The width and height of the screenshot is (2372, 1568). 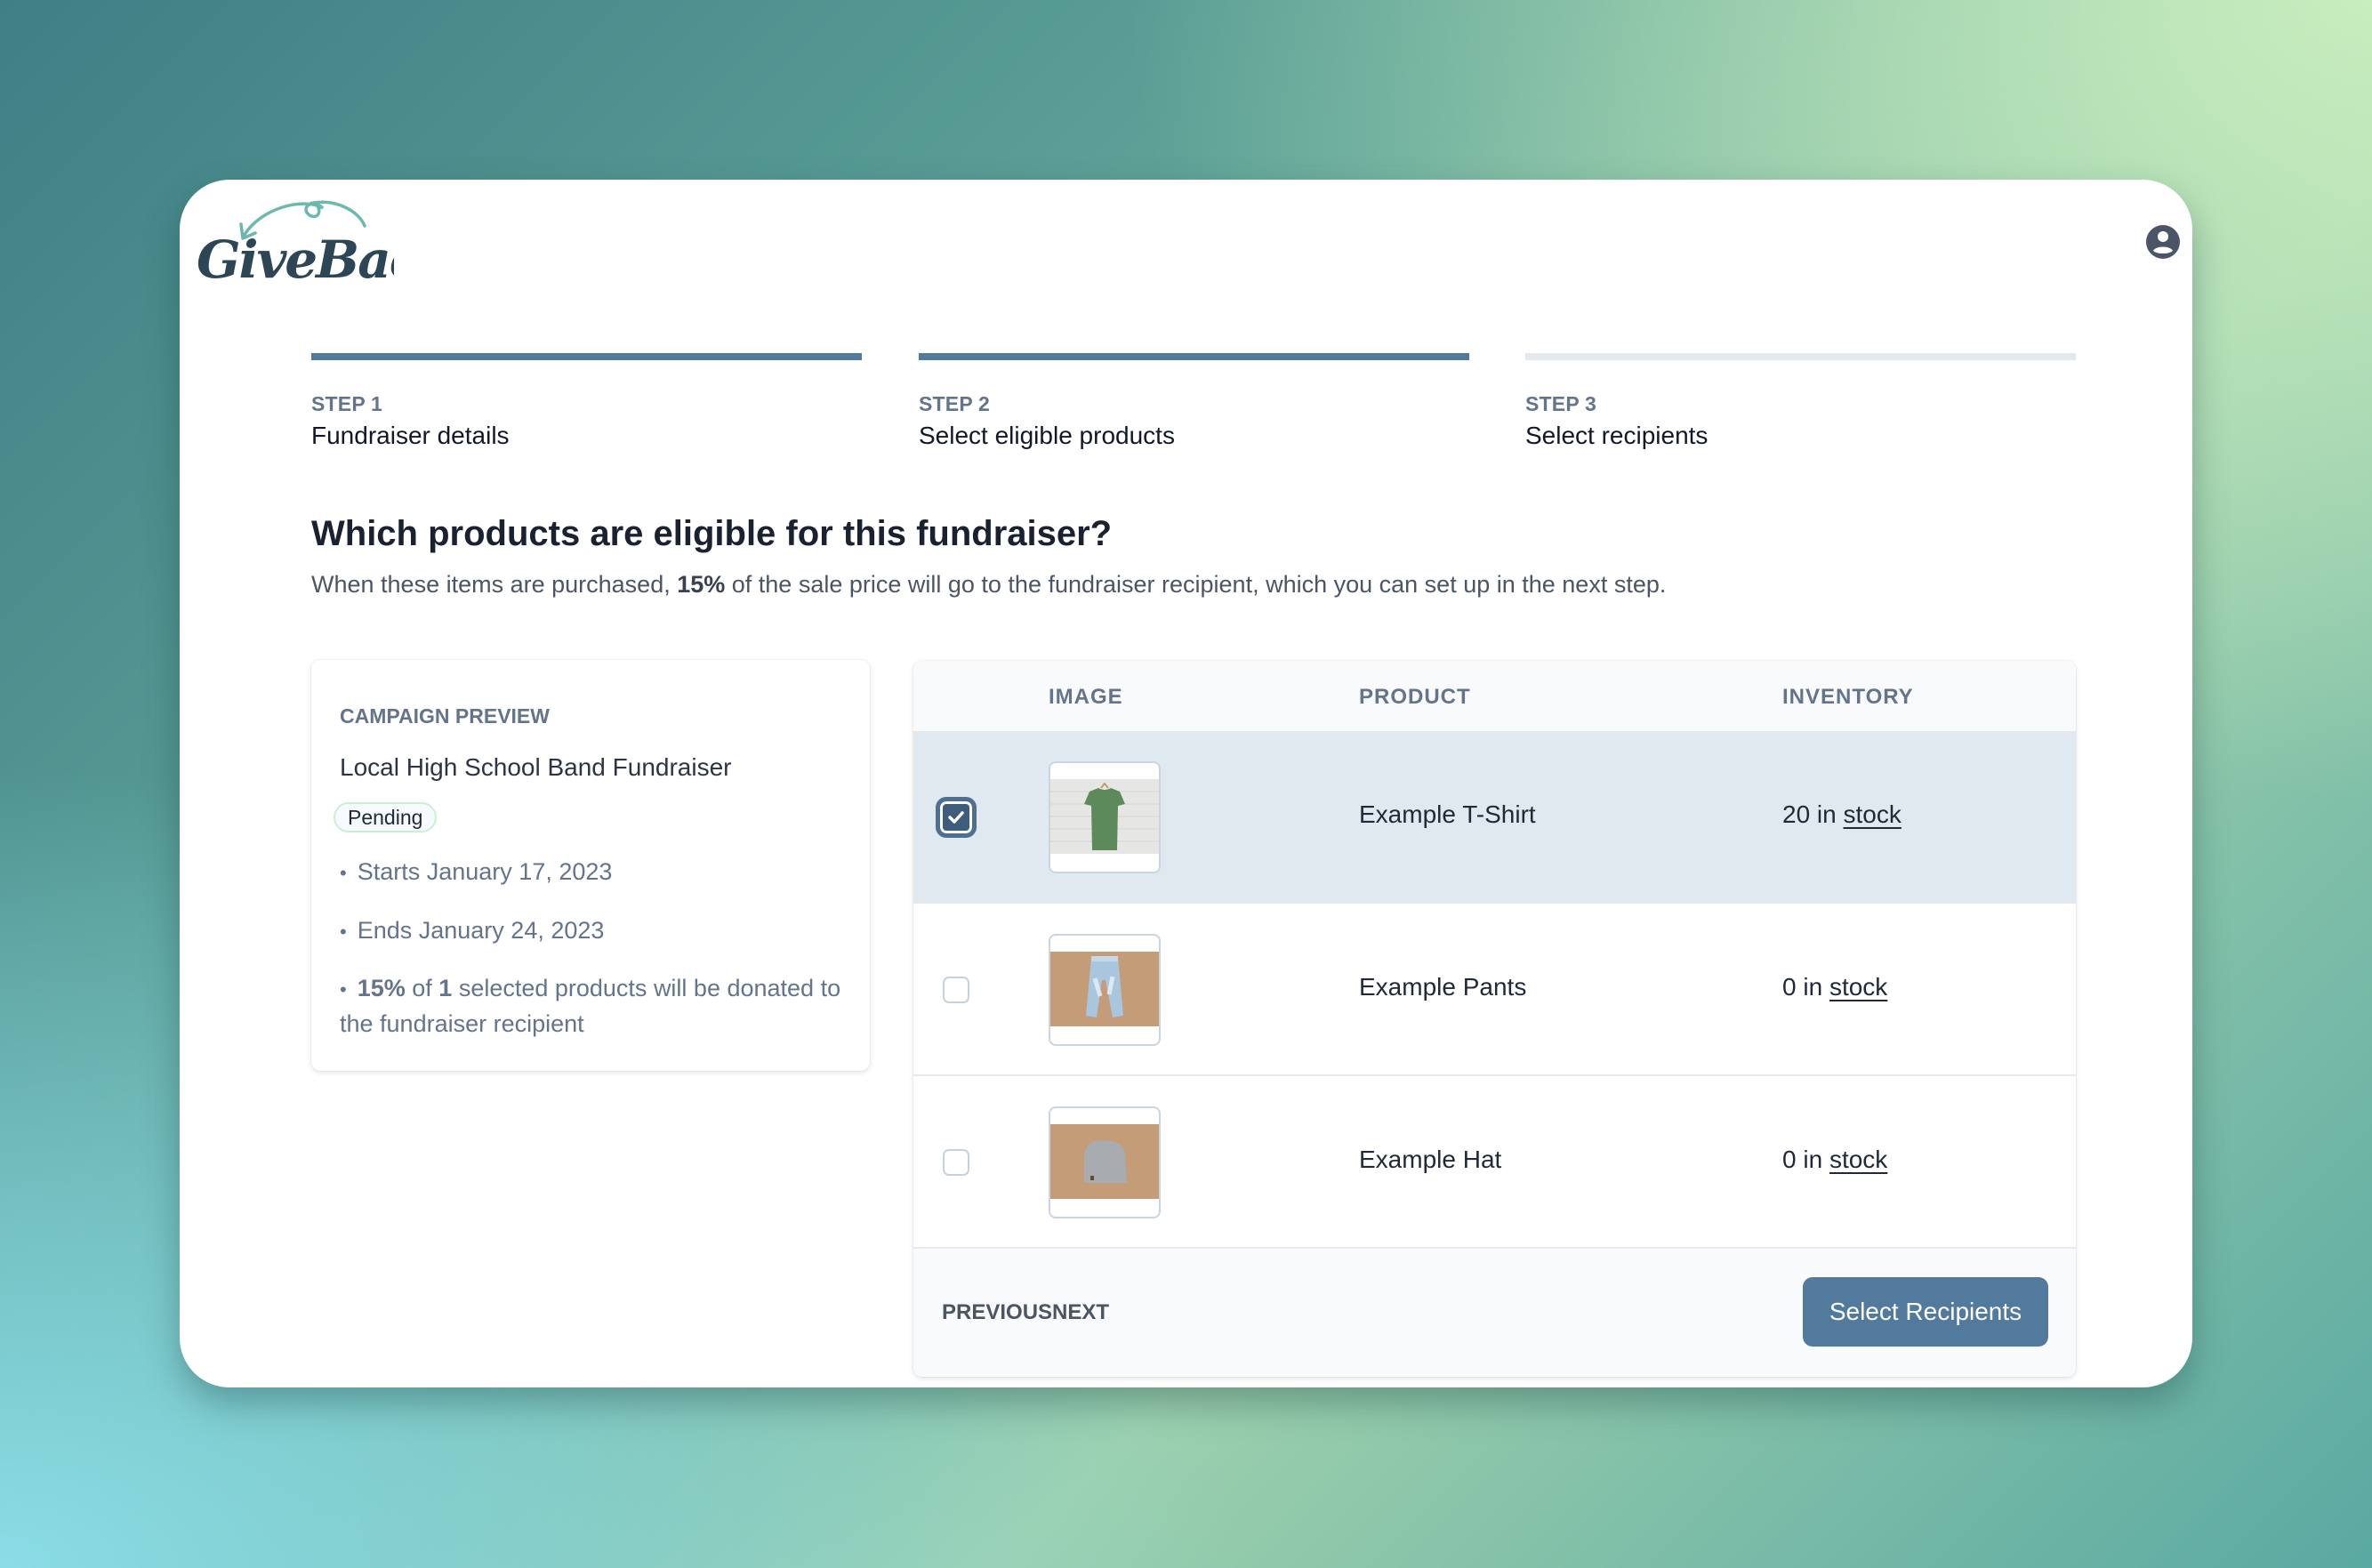 I want to click on svg-text: GiveBack, so click(x=295, y=259).